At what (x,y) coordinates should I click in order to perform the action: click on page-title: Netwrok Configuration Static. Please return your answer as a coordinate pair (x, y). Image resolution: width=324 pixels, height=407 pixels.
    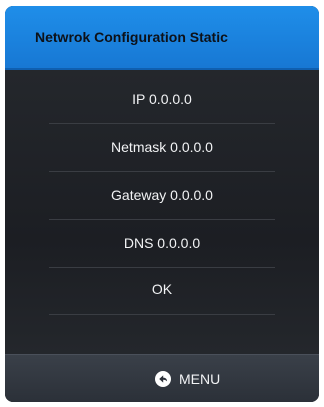
    Looking at the image, I should click on (131, 37).